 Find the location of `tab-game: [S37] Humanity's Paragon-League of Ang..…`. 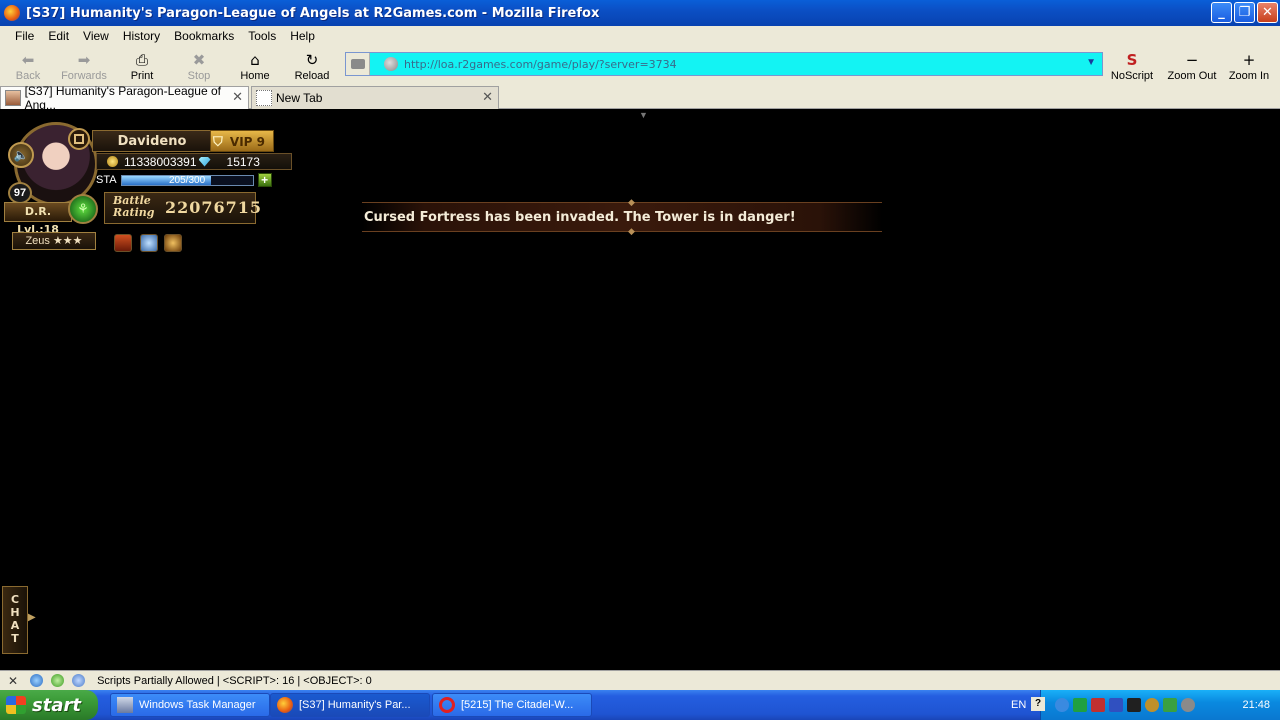

tab-game: [S37] Humanity's Paragon-League of Ang..… is located at coordinates (124, 98).